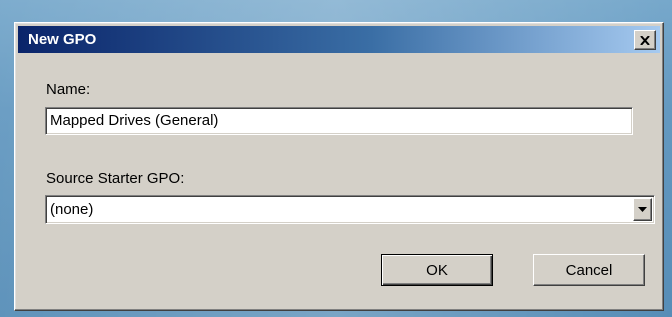  I want to click on source-starter-gpo-value: (none), so click(72, 209).